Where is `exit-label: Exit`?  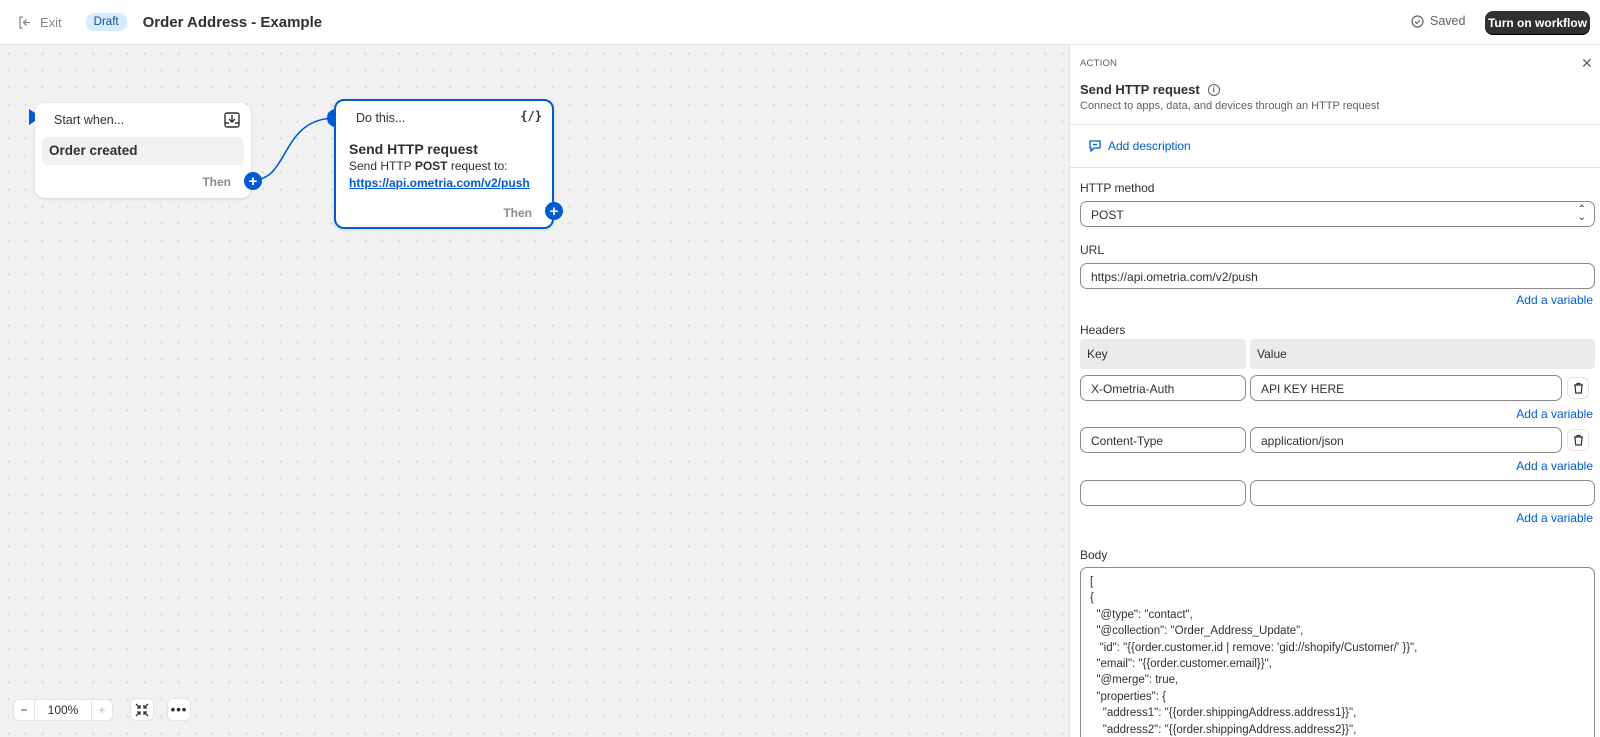
exit-label: Exit is located at coordinates (51, 22).